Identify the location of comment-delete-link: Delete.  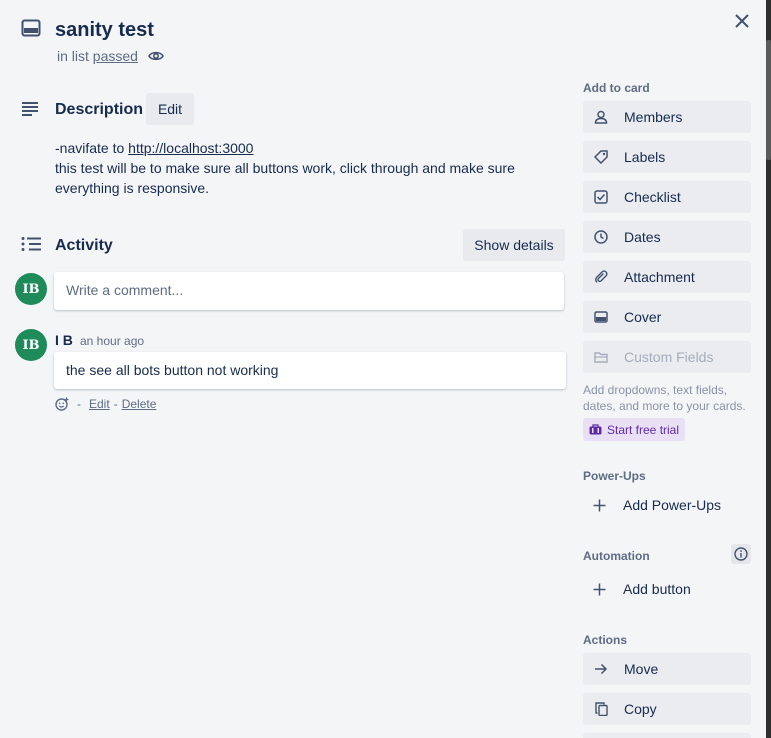
(139, 404).